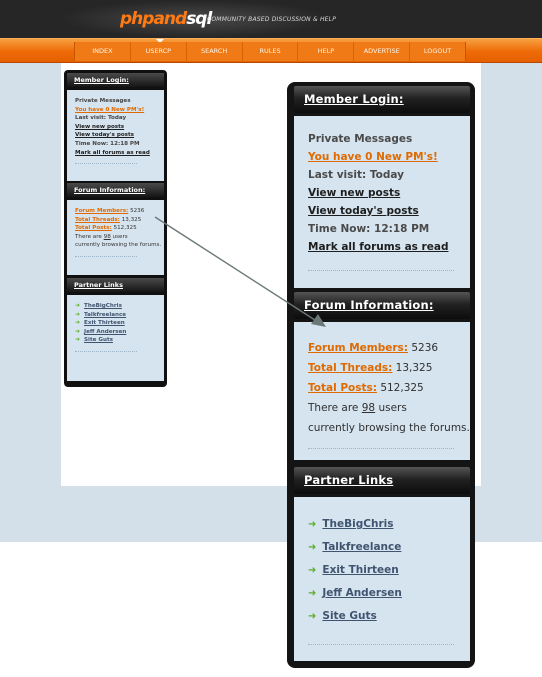  I want to click on small-private-messages-label: Private Messages, so click(103, 101).